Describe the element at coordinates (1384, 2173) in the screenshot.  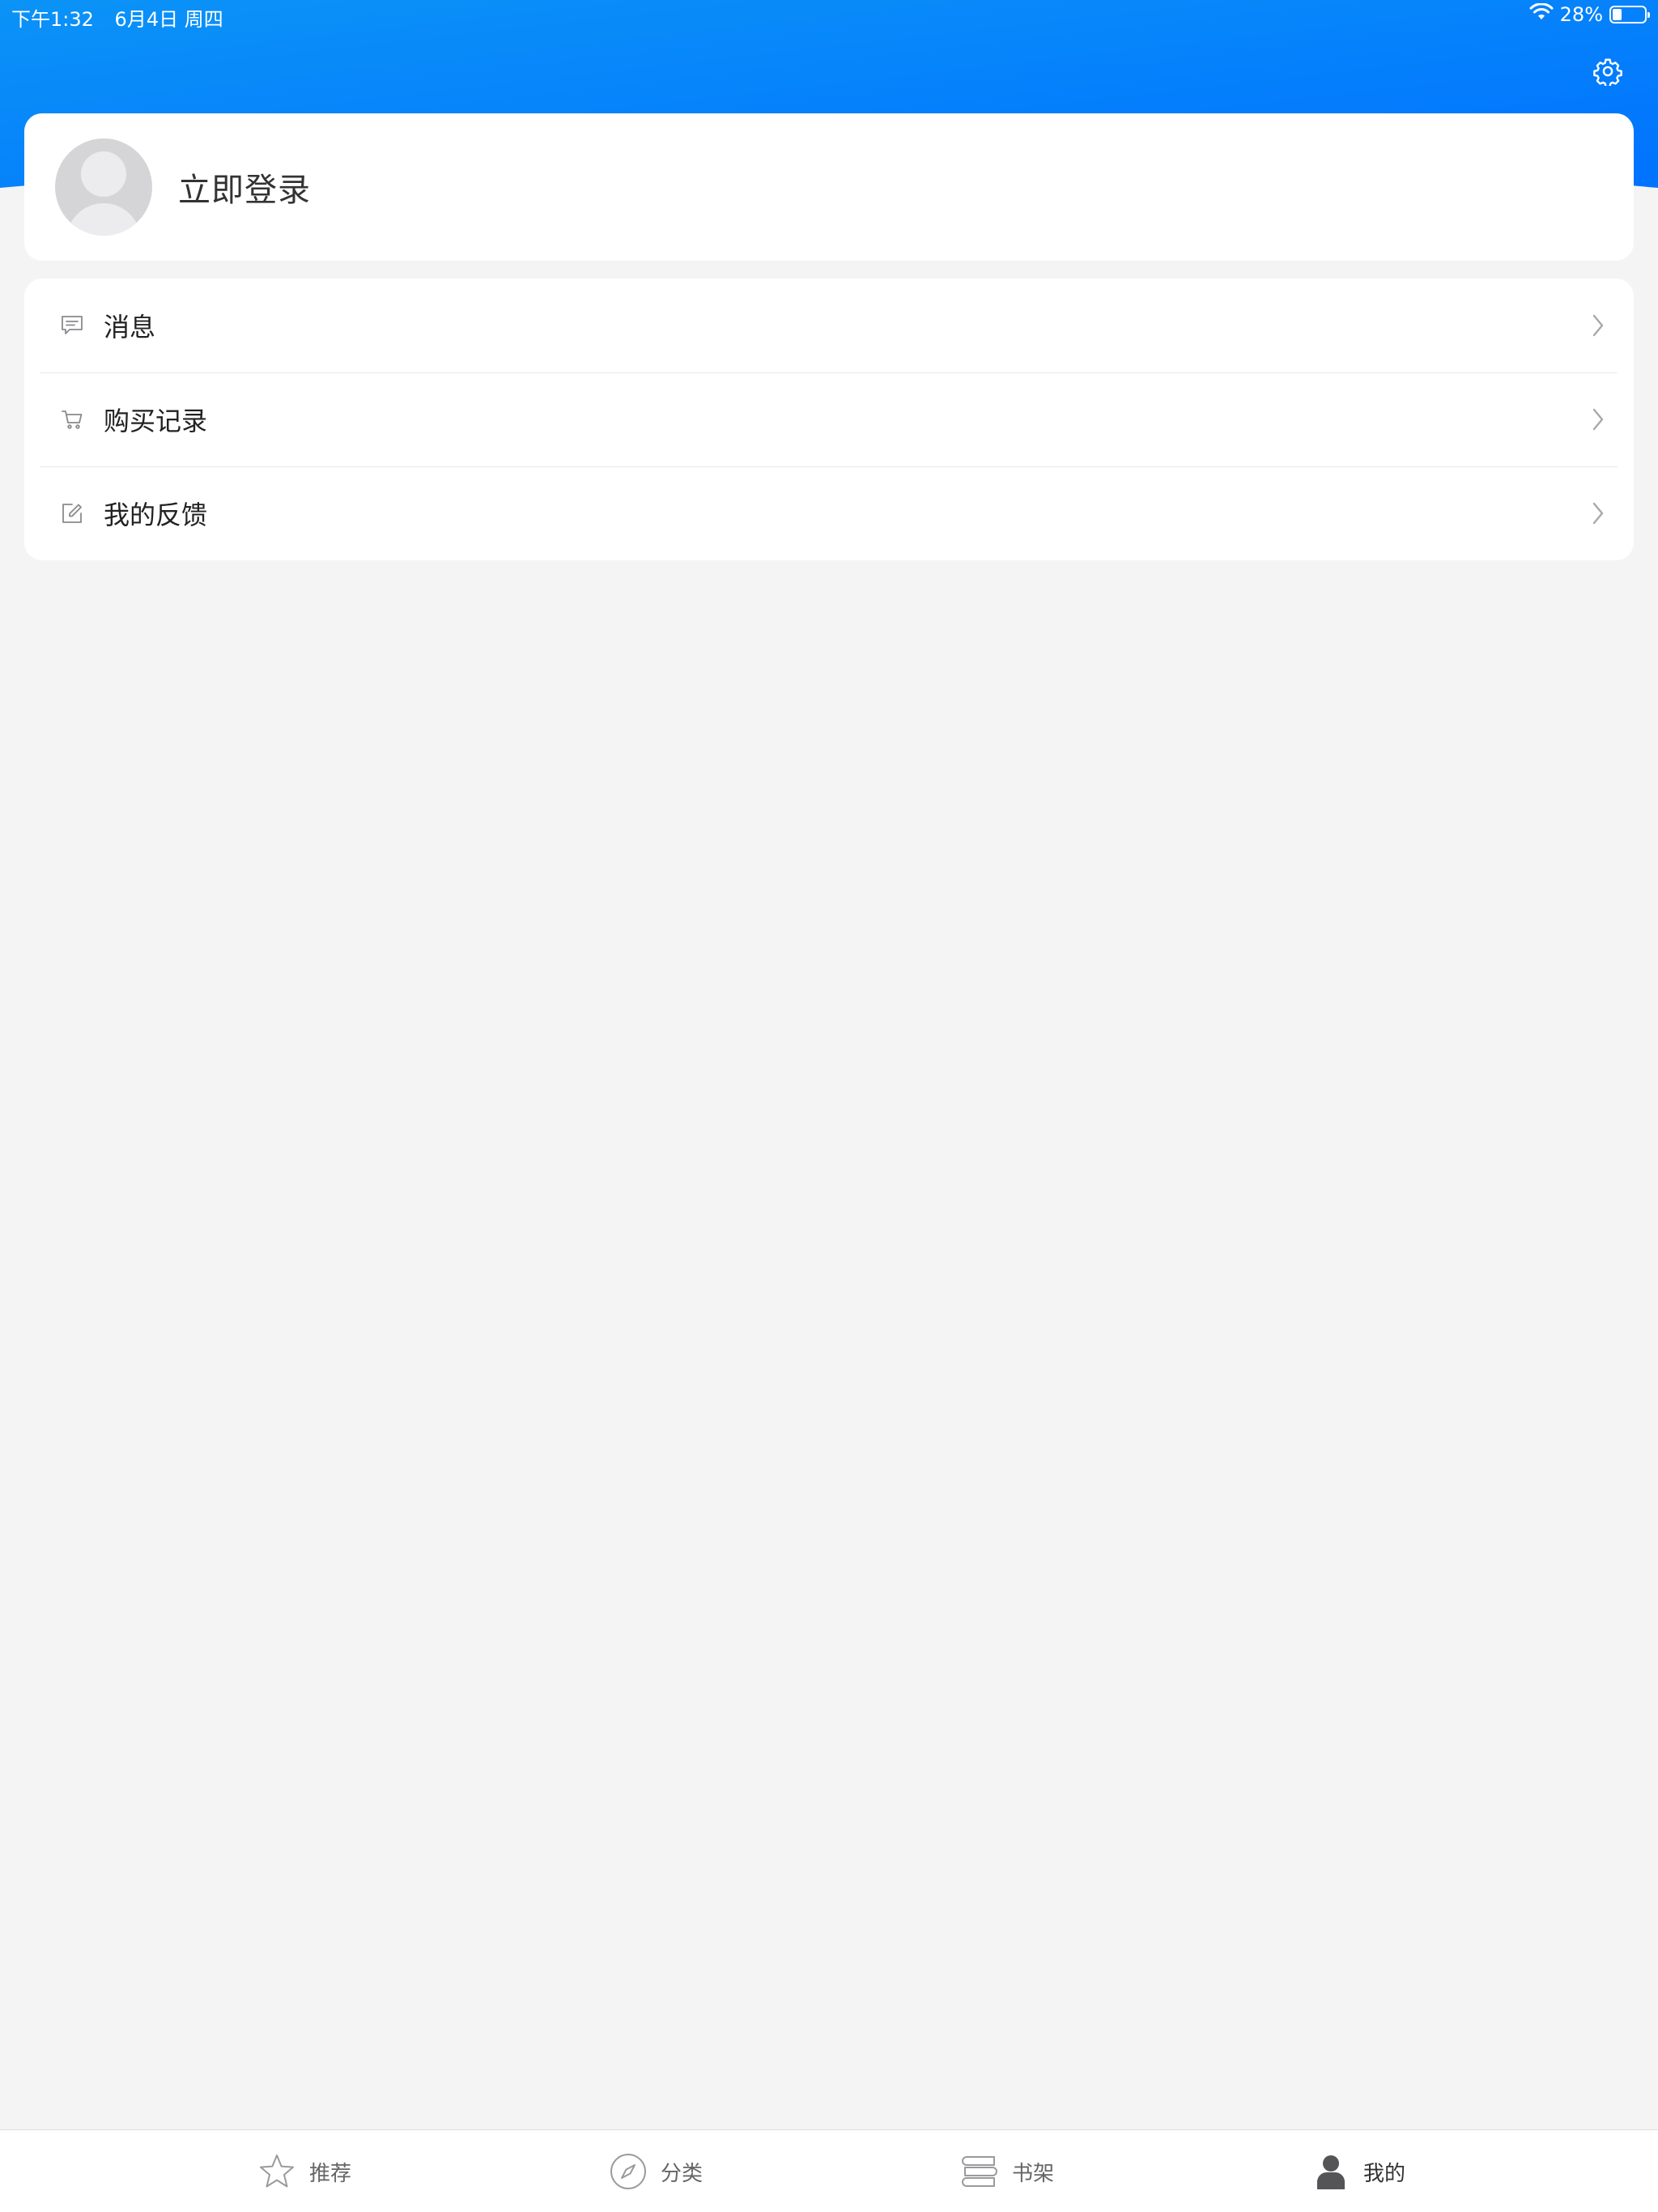
I see `tab-label: 我的` at that location.